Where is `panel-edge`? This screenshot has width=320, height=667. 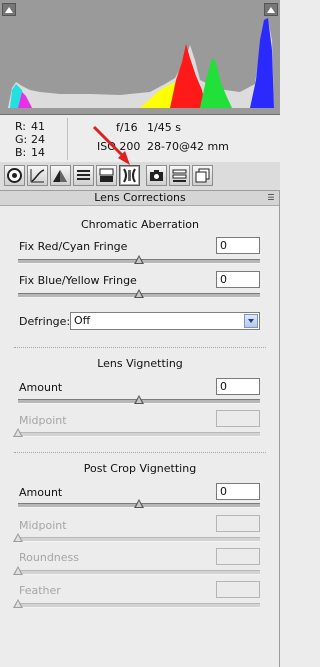
panel-edge is located at coordinates (279, 429).